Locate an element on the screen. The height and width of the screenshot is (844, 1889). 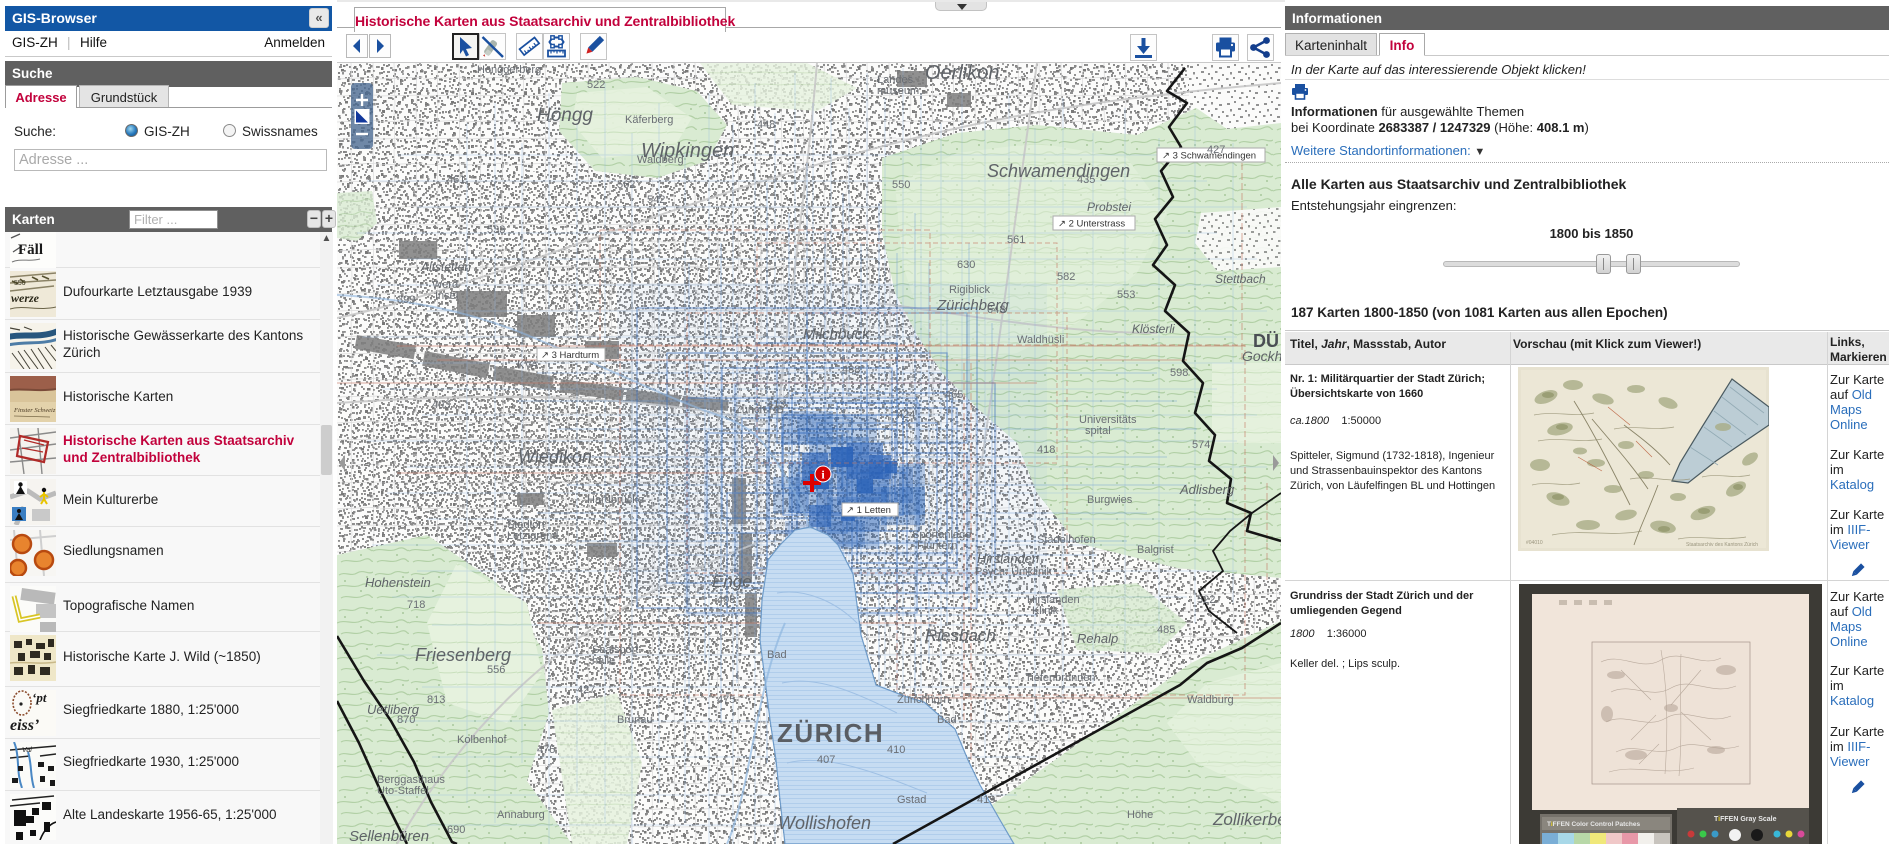
svg-text: Waidberg is located at coordinates (660, 160).